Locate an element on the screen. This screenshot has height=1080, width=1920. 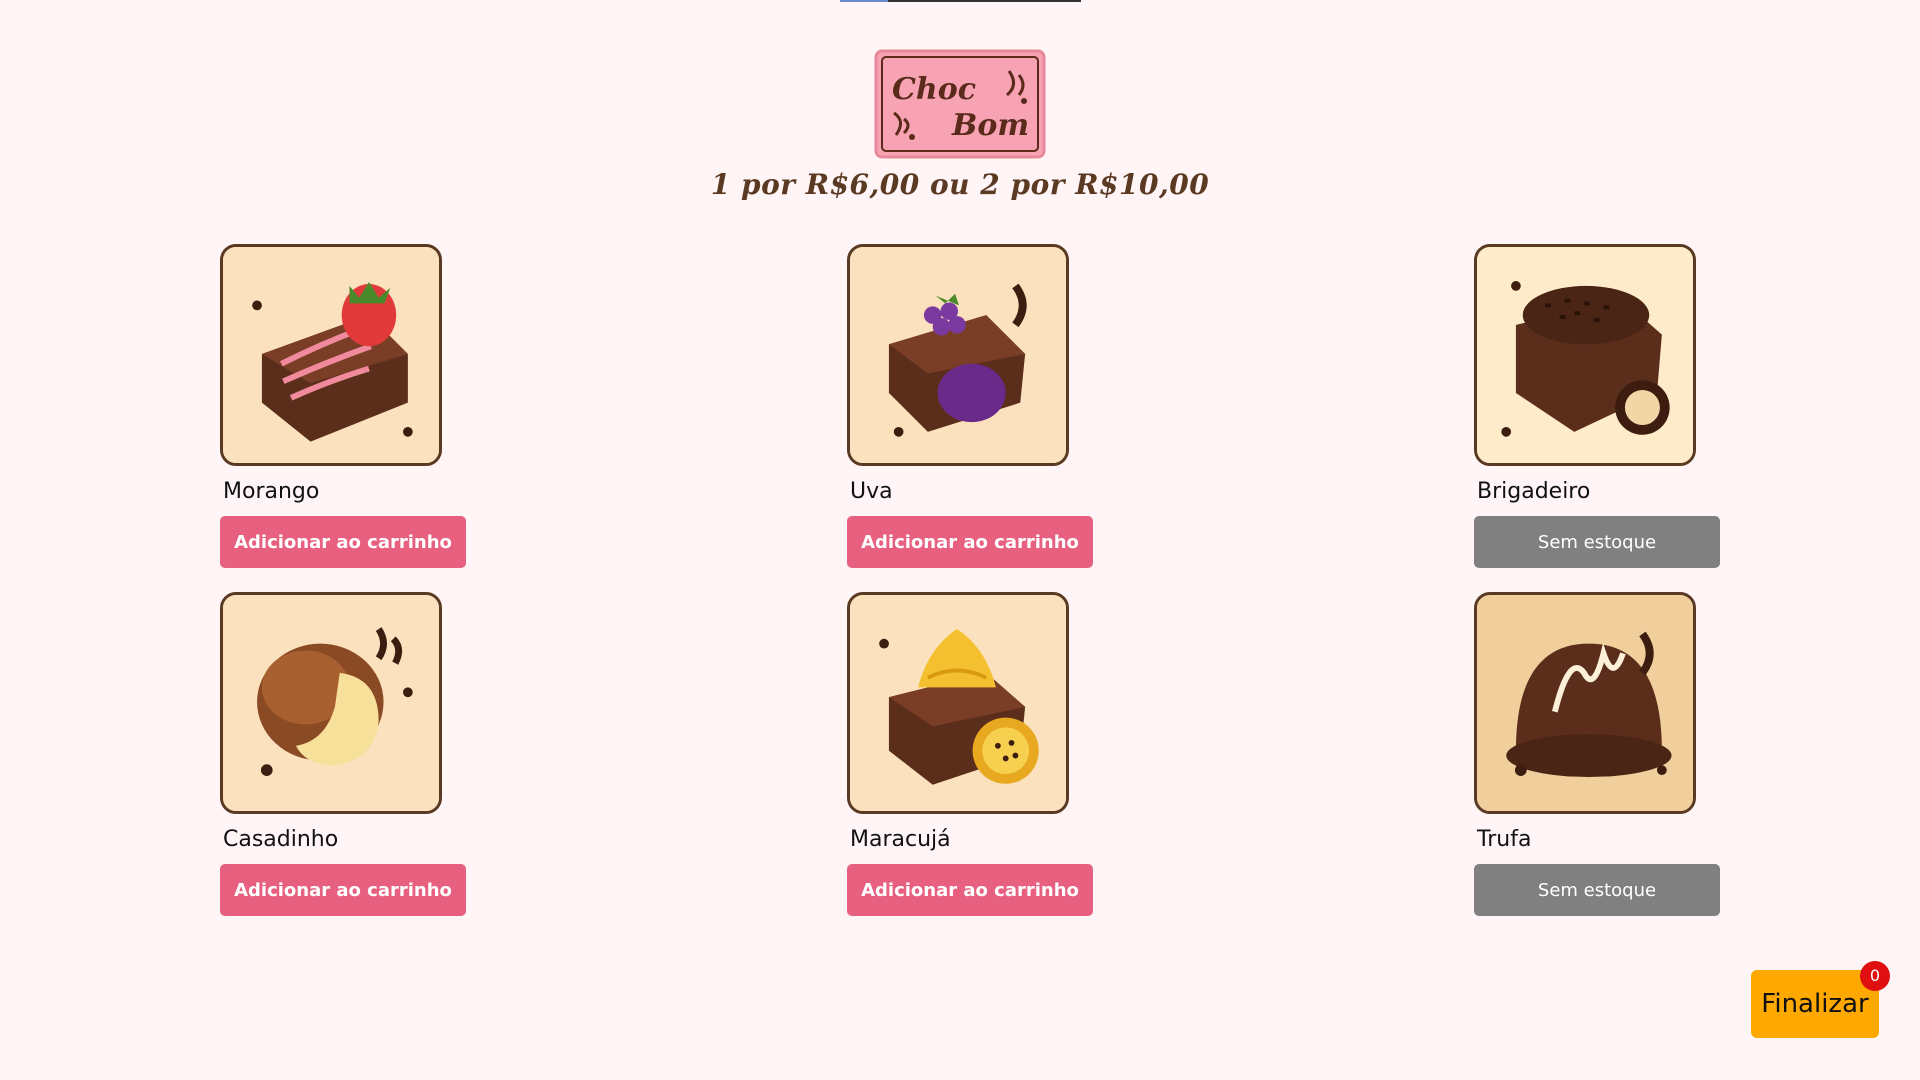
product-card-casadinho: Casadinho Adicionar ao carrinho is located at coordinates (350, 754).